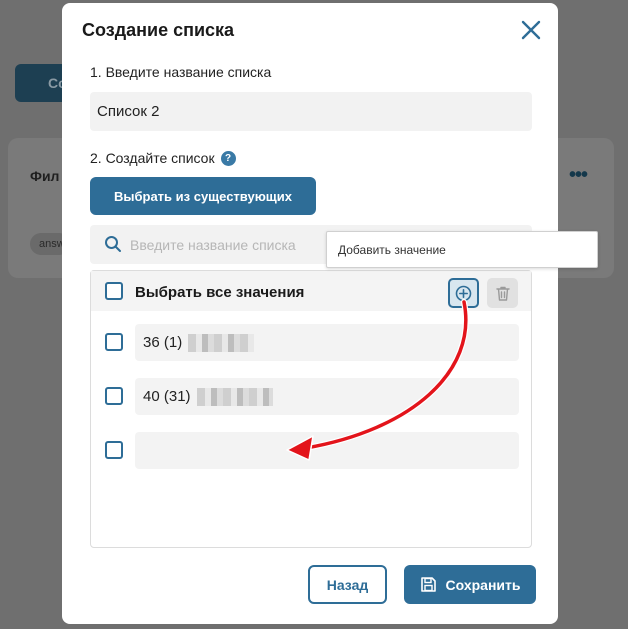 The width and height of the screenshot is (628, 629). Describe the element at coordinates (163, 342) in the screenshot. I see `value-text: 36 (1)` at that location.